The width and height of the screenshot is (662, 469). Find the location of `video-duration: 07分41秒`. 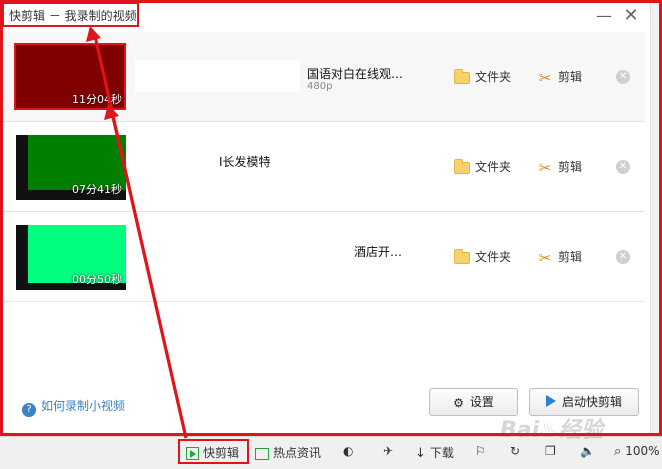

video-duration: 07分41秒 is located at coordinates (97, 189).